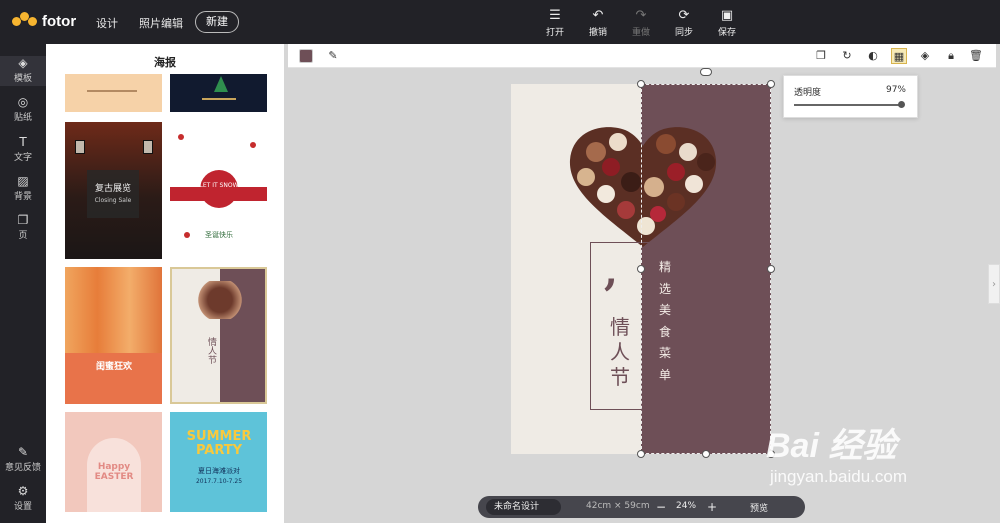  Describe the element at coordinates (759, 507) in the screenshot. I see `preview-button: 预览` at that location.